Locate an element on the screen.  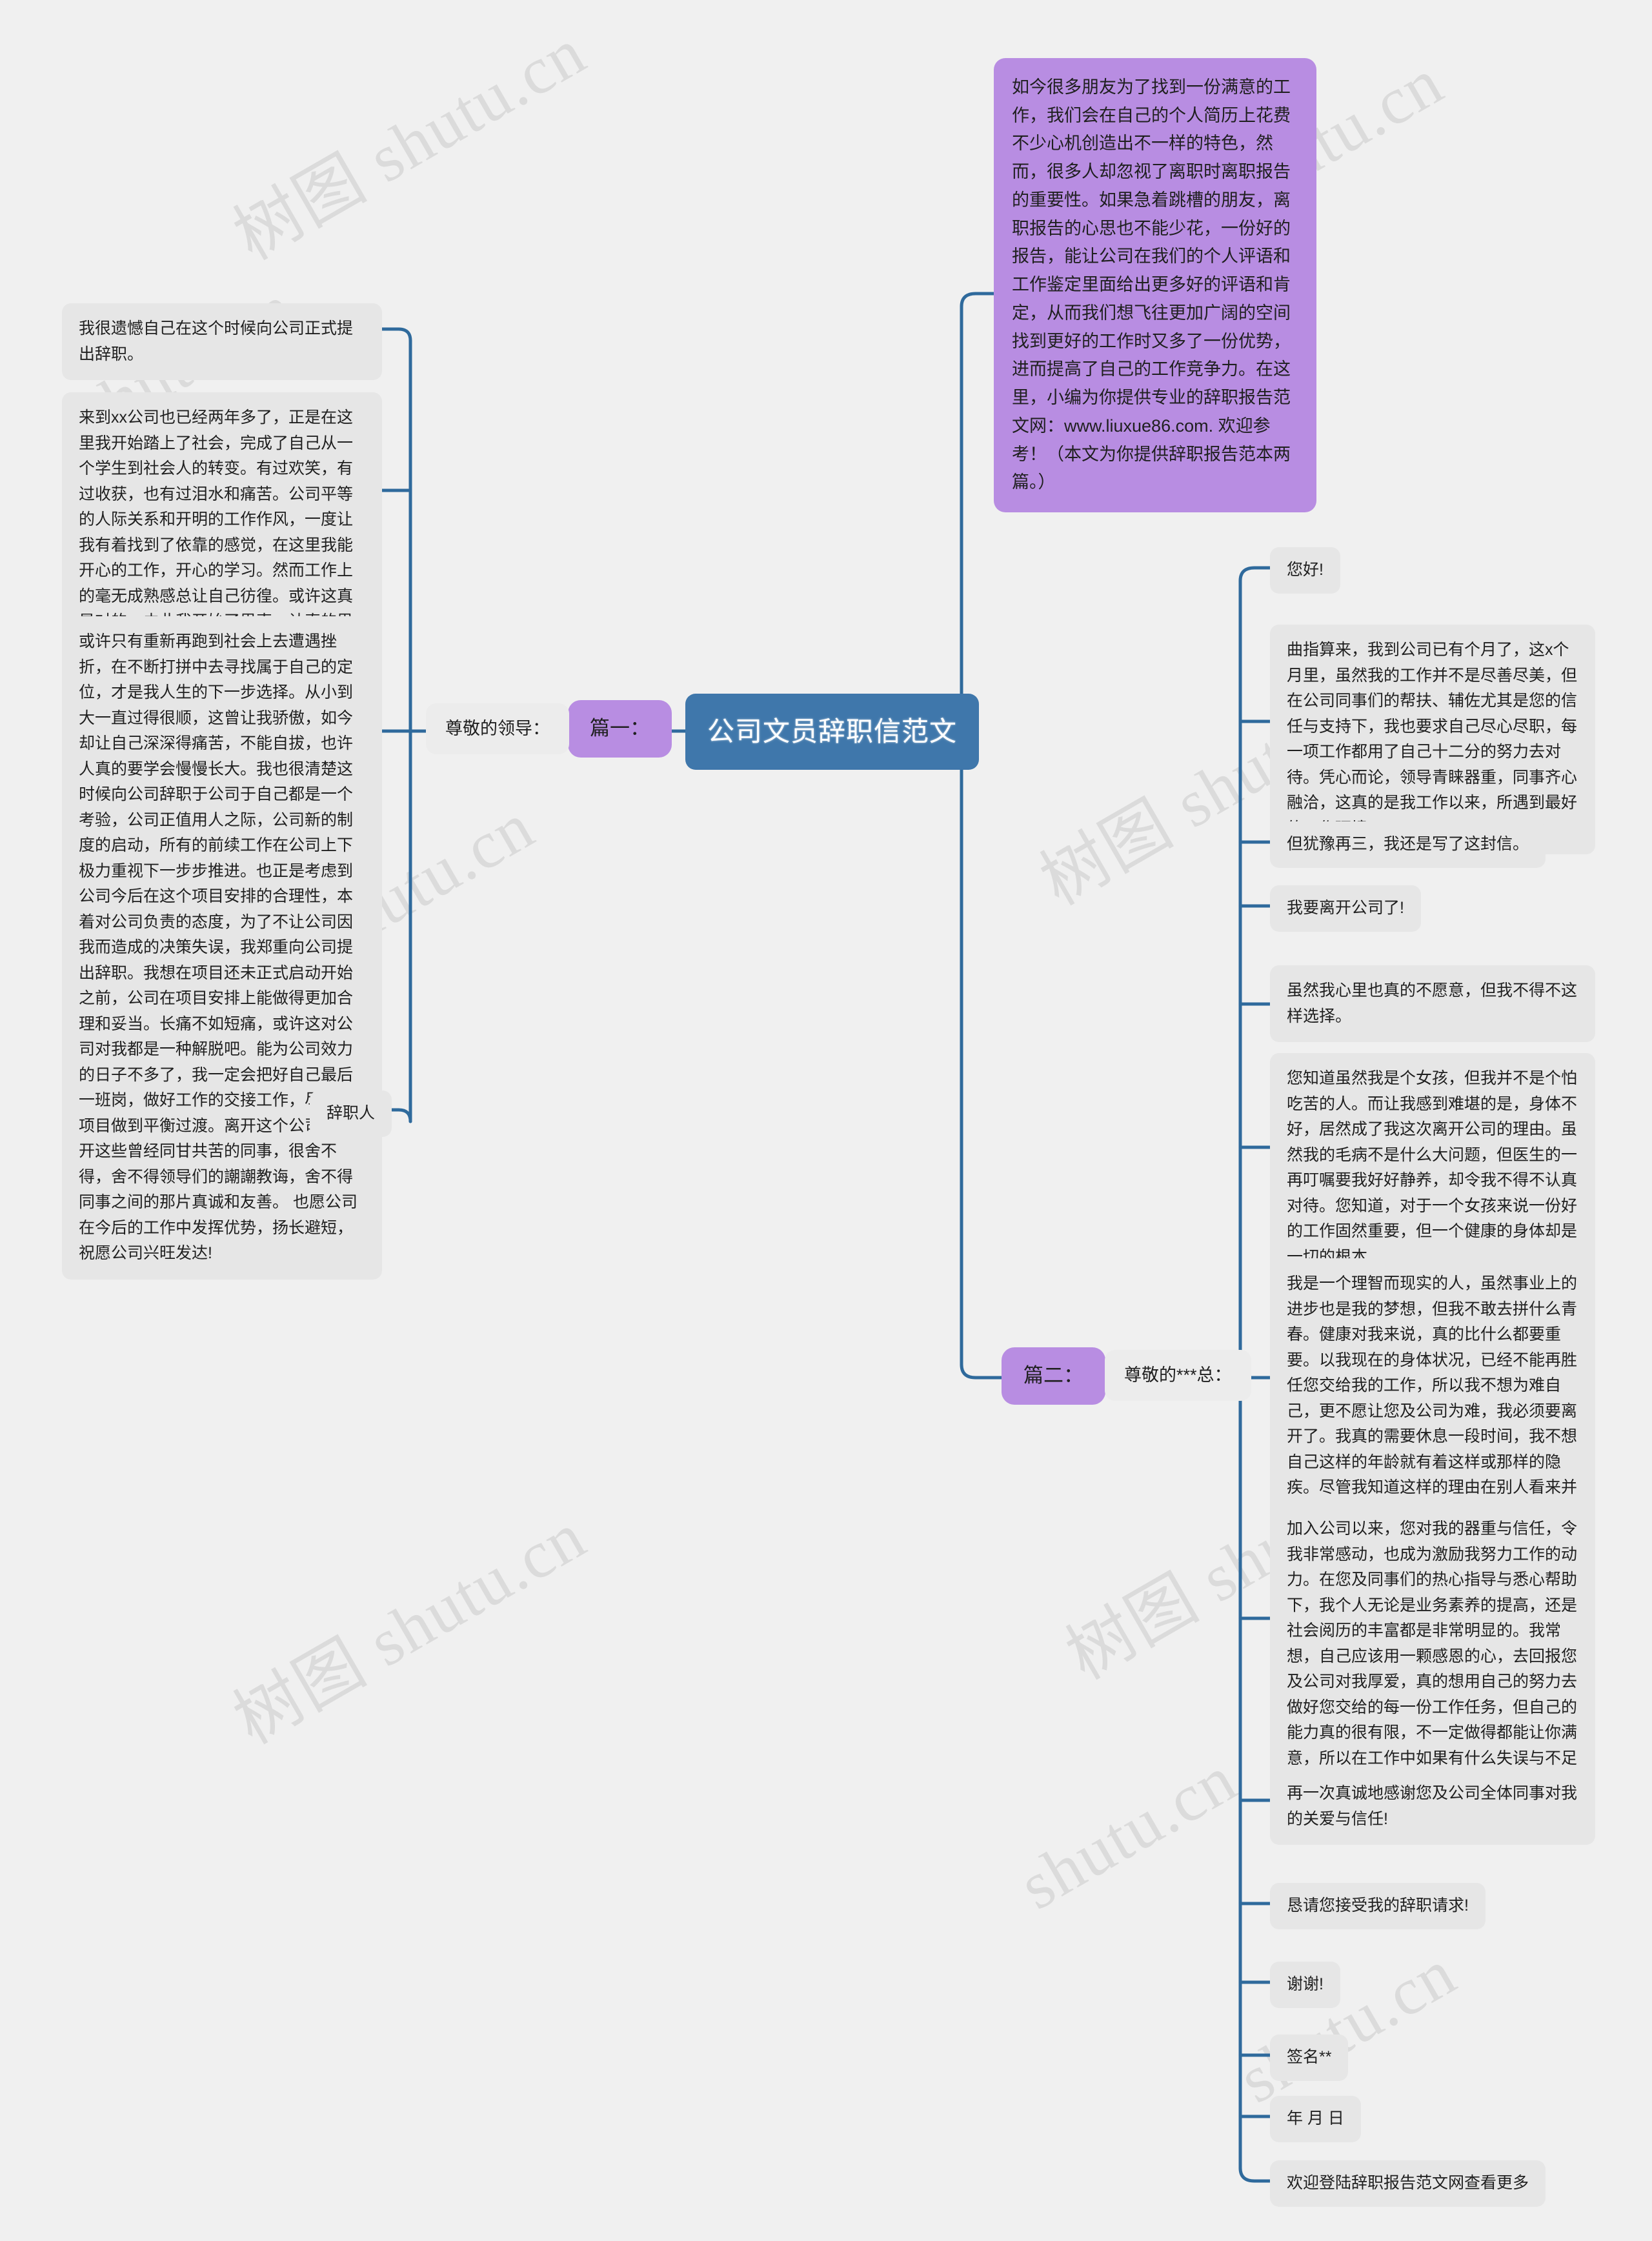
list-item: 我很遗憾自己在这个时候向公司正式提出辞职。 is located at coordinates (222, 342).